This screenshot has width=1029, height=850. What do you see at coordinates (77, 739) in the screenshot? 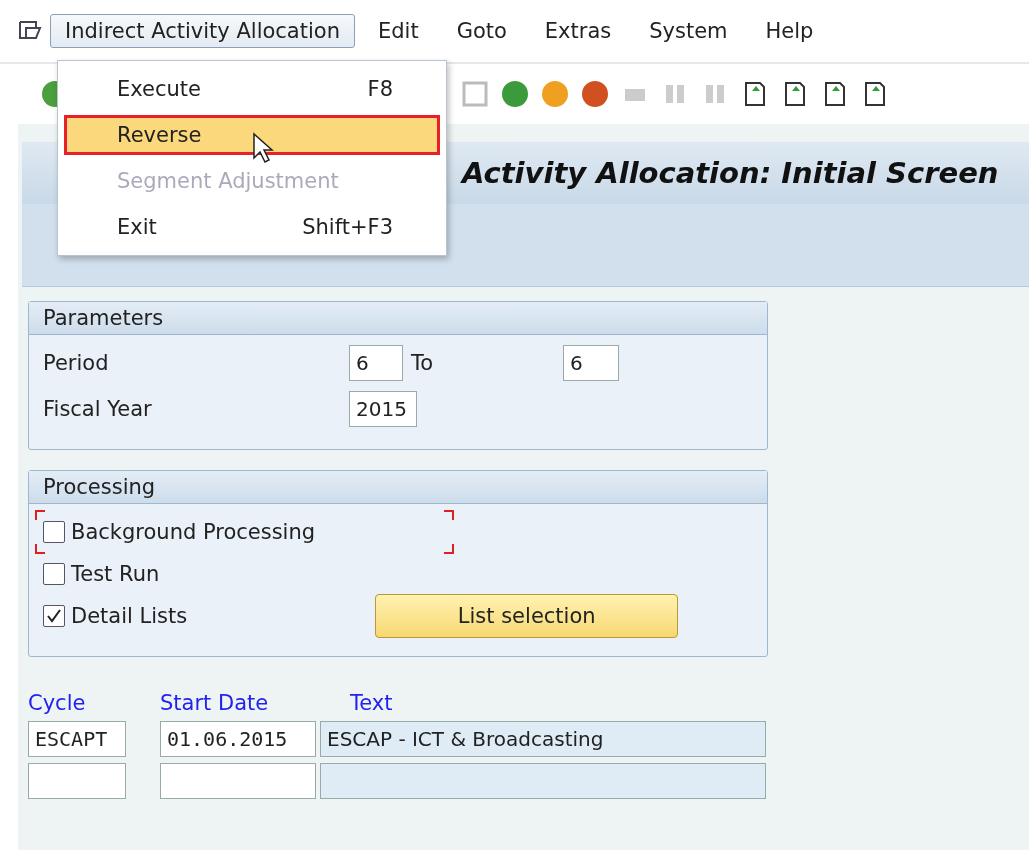
I see `input-field: ESCAPT` at bounding box center [77, 739].